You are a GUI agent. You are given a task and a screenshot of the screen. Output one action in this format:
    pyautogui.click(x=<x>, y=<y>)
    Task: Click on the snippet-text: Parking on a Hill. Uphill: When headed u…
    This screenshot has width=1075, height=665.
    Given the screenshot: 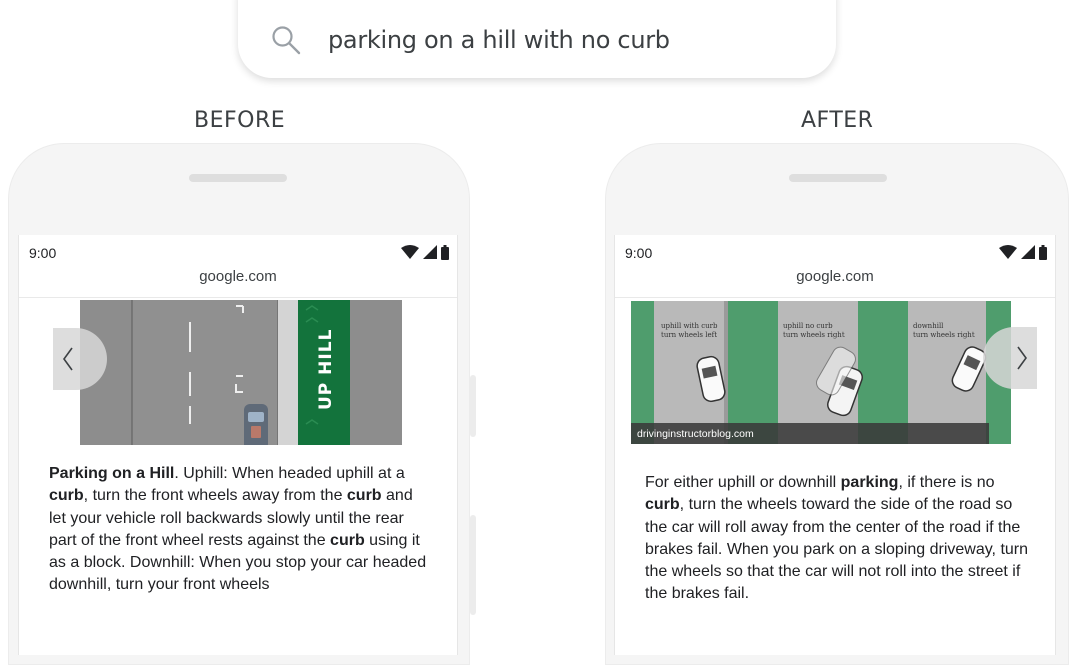 What is the action you would take?
    pyautogui.click(x=238, y=529)
    